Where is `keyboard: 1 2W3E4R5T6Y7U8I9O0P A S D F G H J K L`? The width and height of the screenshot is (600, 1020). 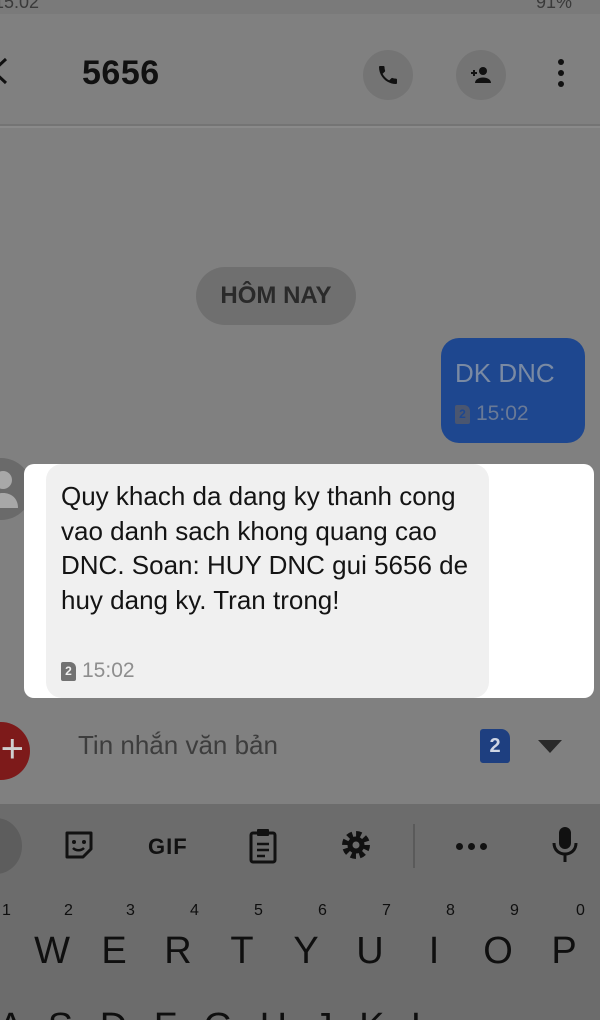 keyboard: 1 2W3E4R5T6Y7U8I9O0P A S D F G H J K L is located at coordinates (300, 955).